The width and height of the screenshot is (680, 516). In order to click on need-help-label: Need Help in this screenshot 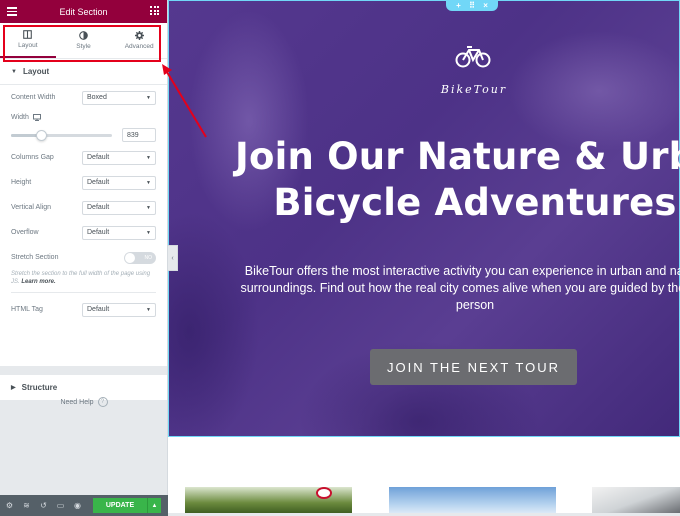, I will do `click(77, 402)`.